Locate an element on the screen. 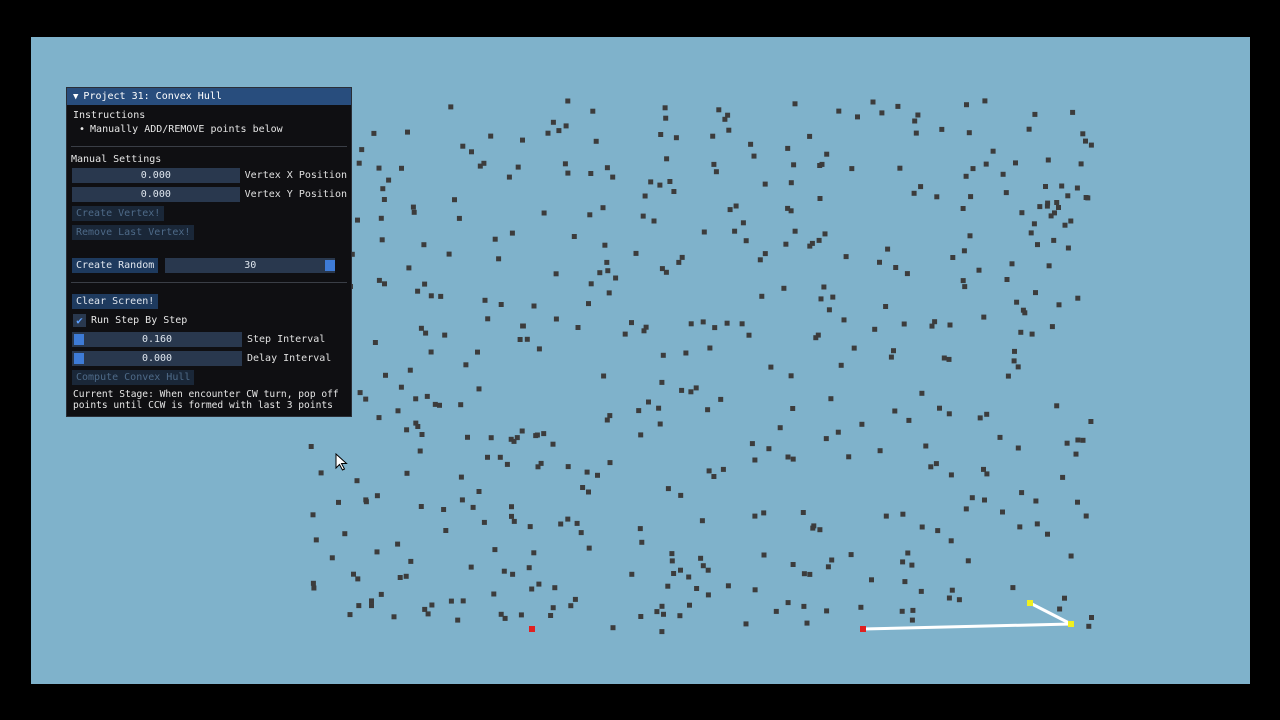 The image size is (1280, 720). step-by-step-checkbox: ✔ is located at coordinates (79, 320).